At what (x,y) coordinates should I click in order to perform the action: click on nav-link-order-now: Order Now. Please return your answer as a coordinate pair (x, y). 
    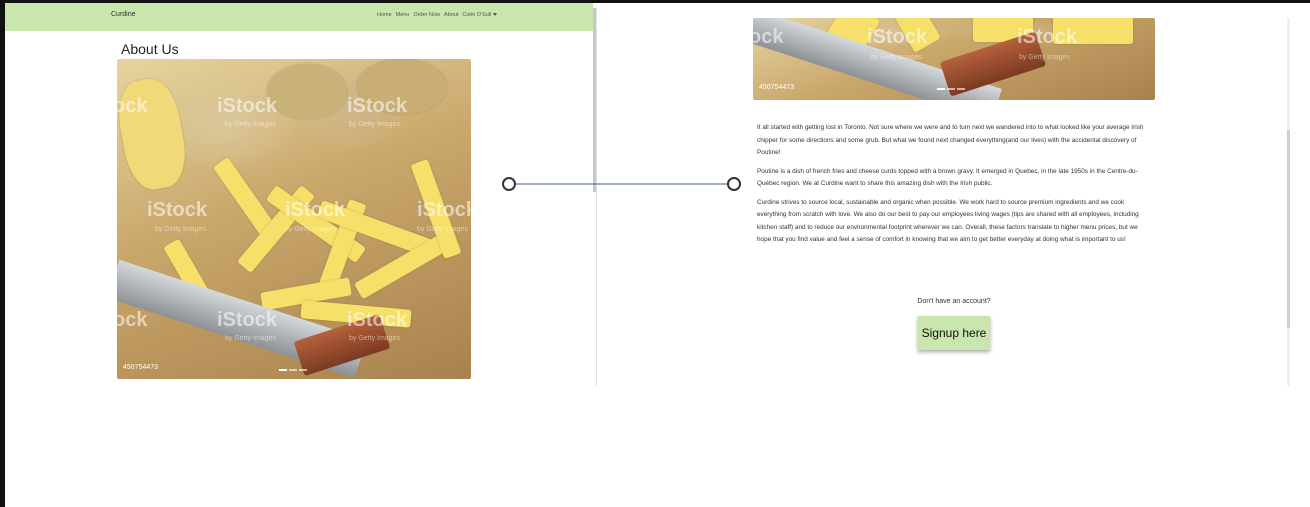
    Looking at the image, I should click on (426, 15).